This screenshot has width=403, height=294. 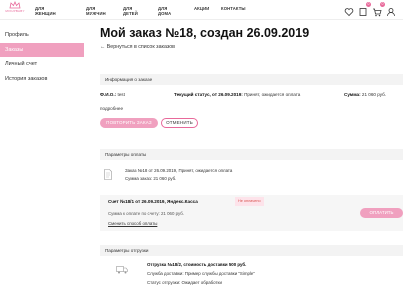 What do you see at coordinates (272, 94) in the screenshot?
I see `status-value: Принят, ожидается оплата` at bounding box center [272, 94].